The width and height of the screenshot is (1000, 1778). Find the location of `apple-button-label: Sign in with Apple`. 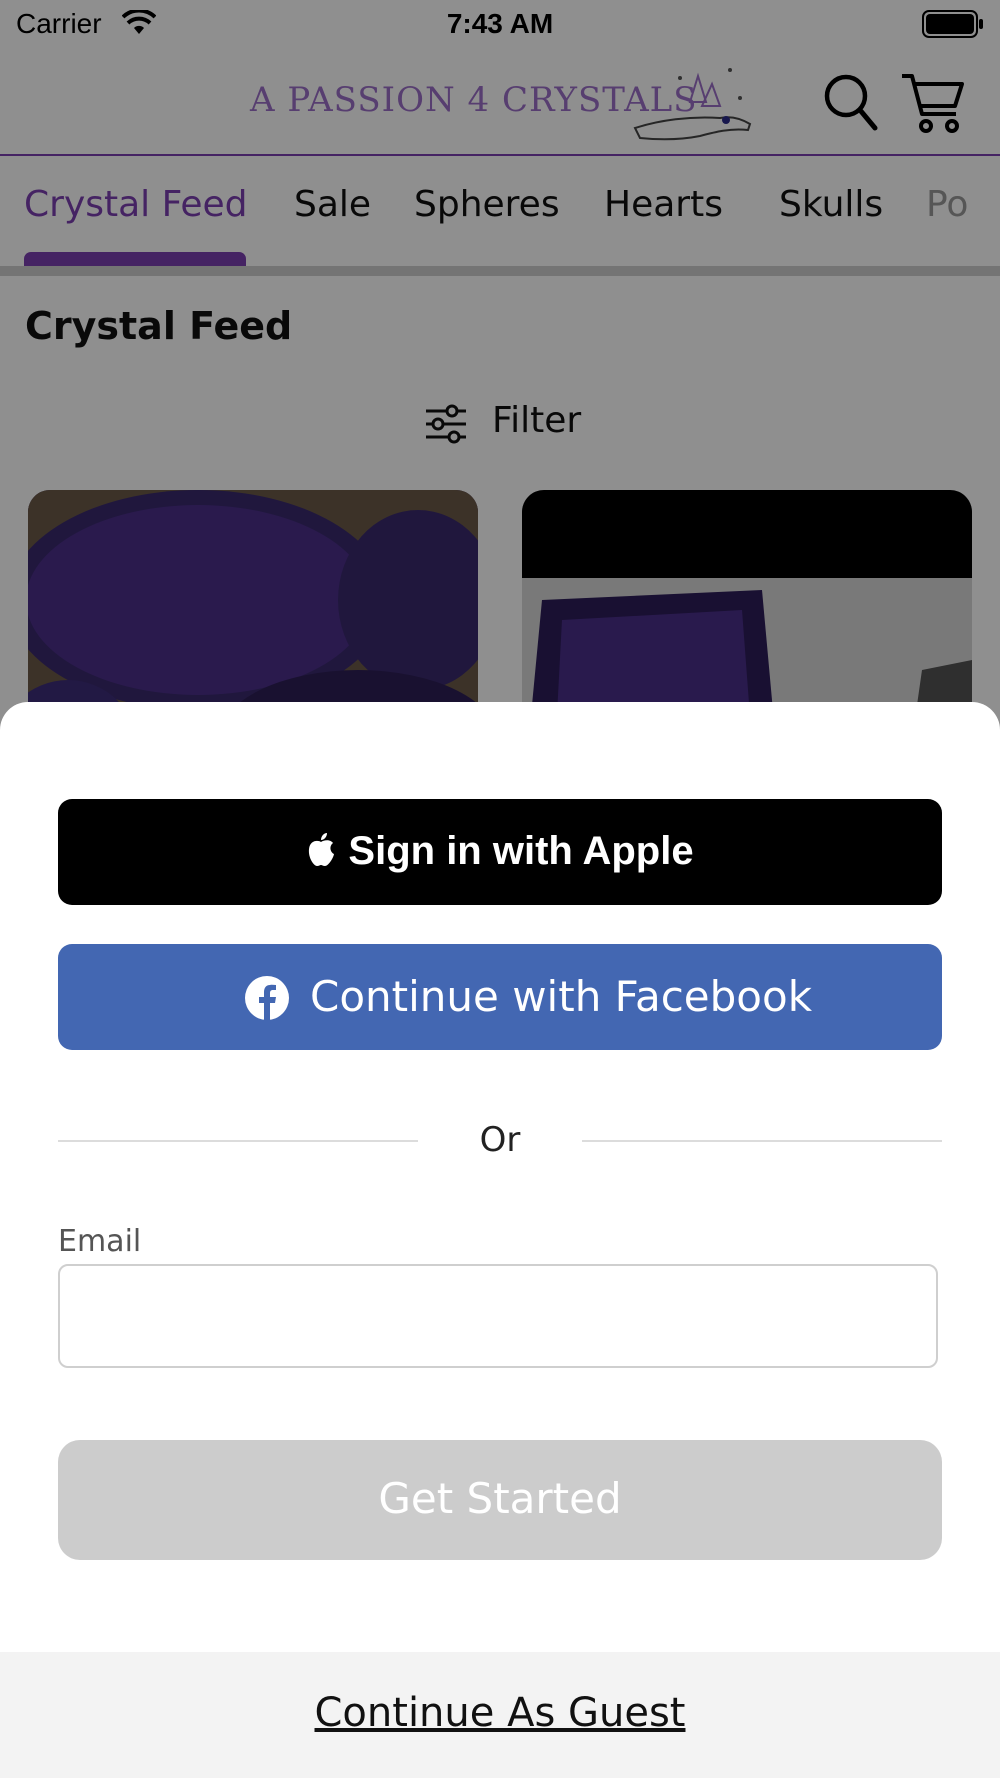

apple-button-label: Sign in with Apple is located at coordinates (521, 851).